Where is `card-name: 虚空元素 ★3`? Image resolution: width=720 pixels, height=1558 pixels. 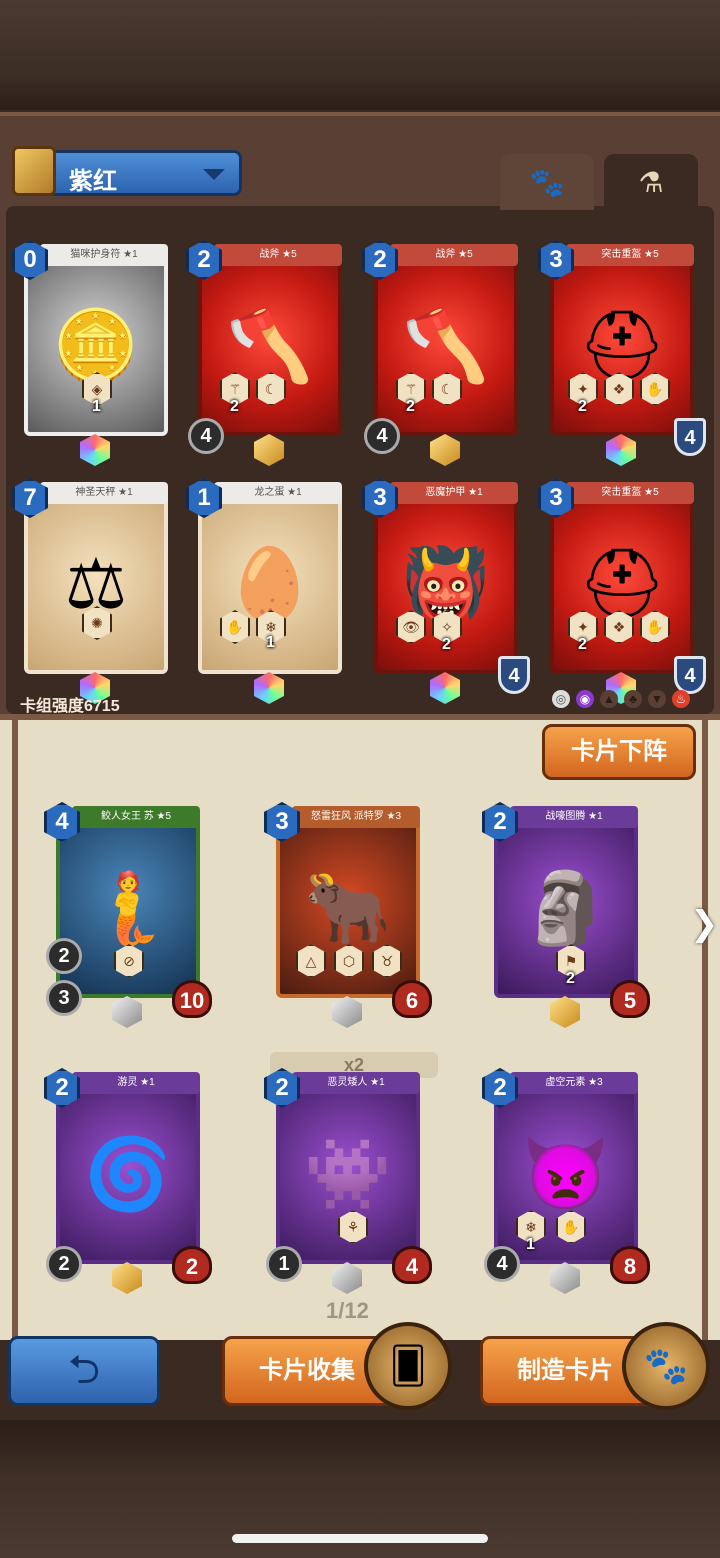 card-name: 虚空元素 ★3 is located at coordinates (574, 1083).